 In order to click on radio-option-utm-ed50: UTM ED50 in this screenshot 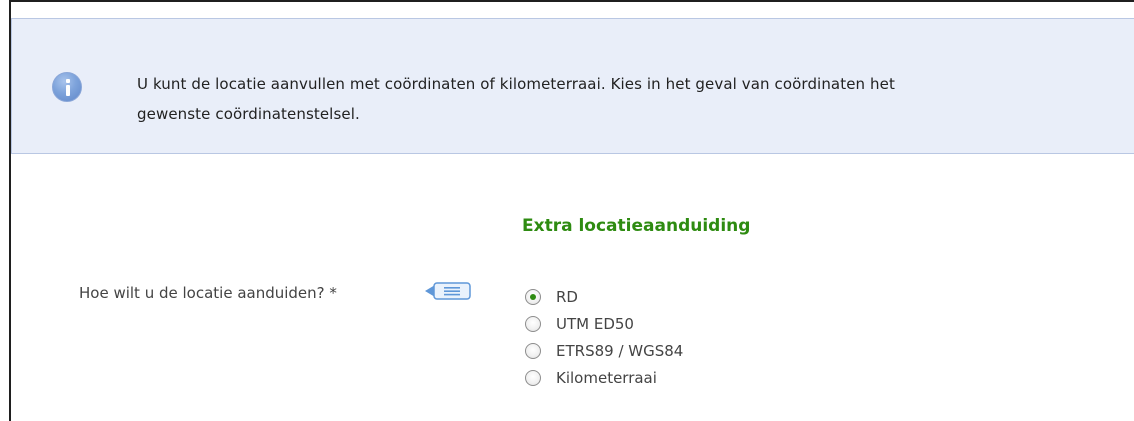, I will do `click(604, 323)`.